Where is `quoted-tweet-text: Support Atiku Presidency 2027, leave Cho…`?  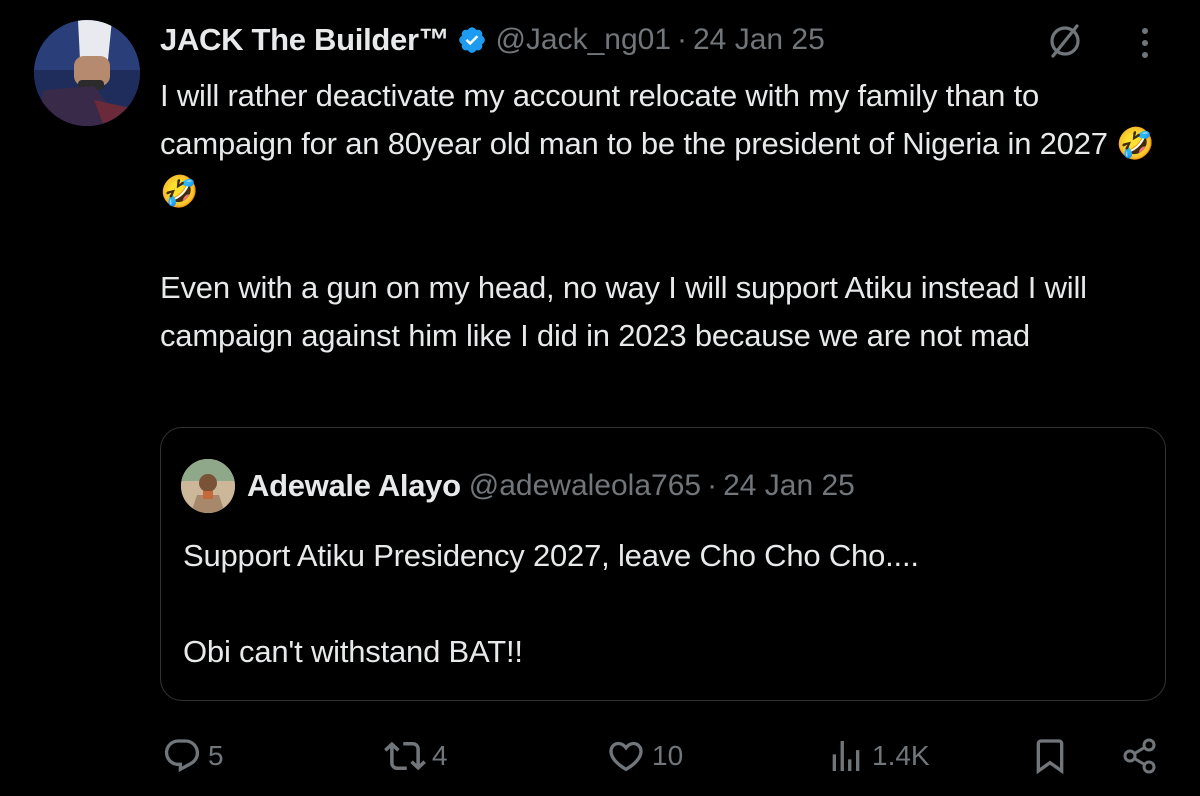 quoted-tweet-text: Support Atiku Presidency 2027, leave Cho… is located at coordinates (551, 603).